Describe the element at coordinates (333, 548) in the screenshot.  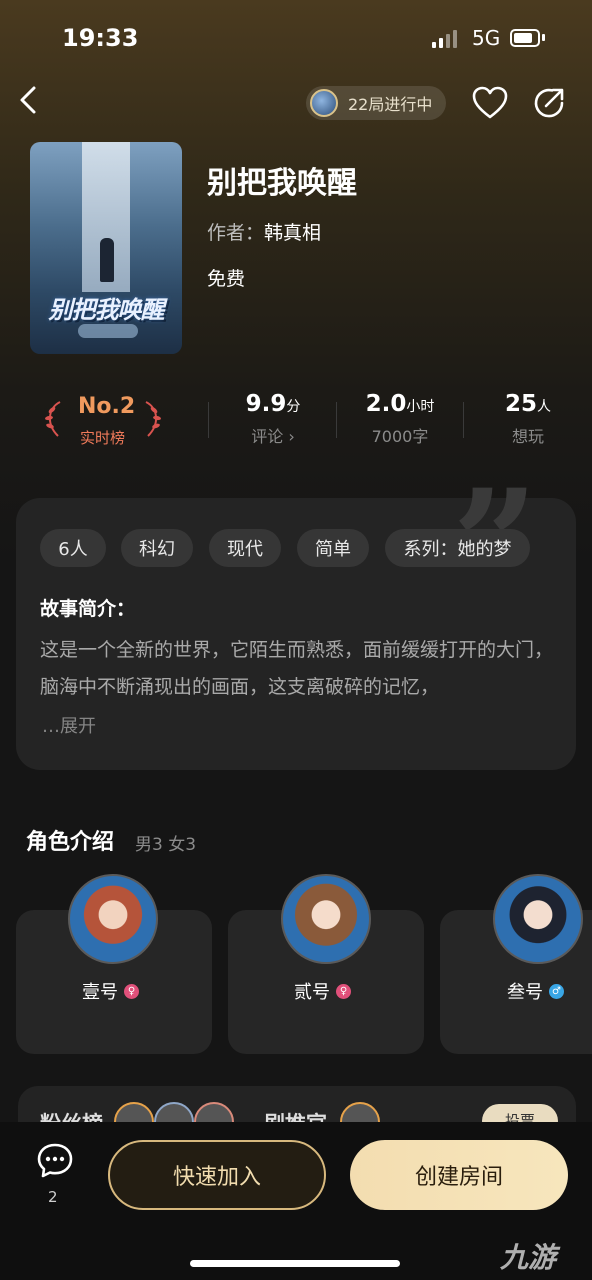
I see `tag-difficulty: 简单` at that location.